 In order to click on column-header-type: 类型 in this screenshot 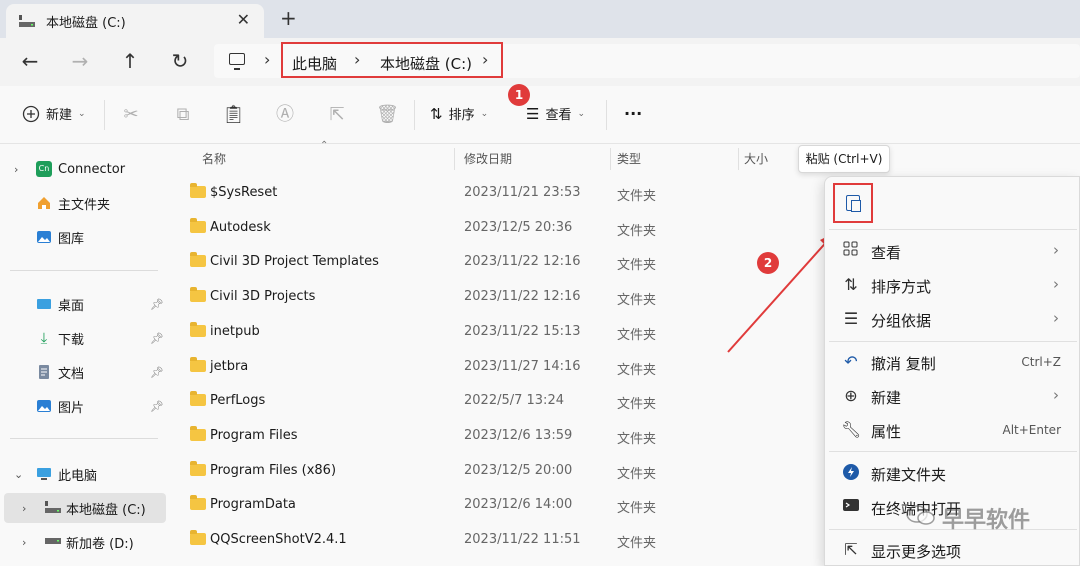, I will do `click(629, 158)`.